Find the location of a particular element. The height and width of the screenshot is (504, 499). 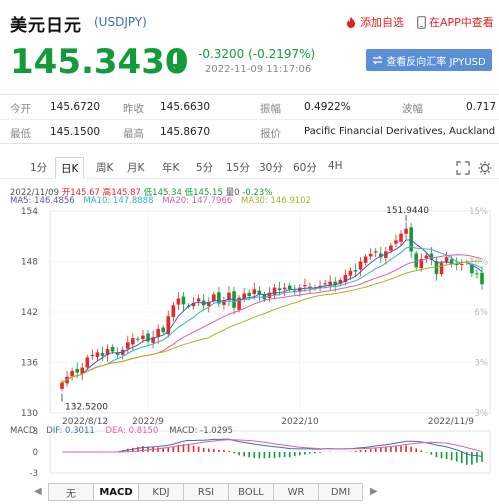

tab-period: 1分 is located at coordinates (38, 167).